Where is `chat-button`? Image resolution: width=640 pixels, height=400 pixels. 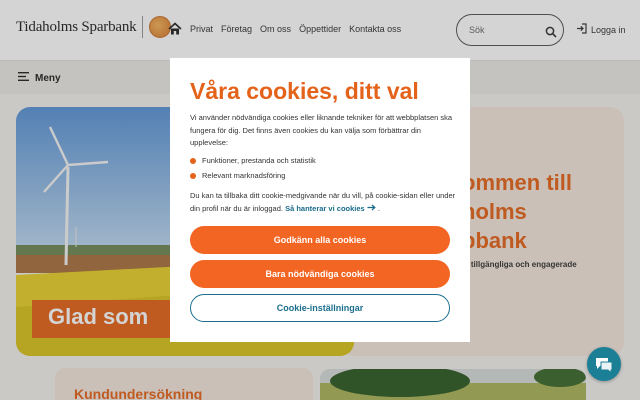 chat-button is located at coordinates (604, 364).